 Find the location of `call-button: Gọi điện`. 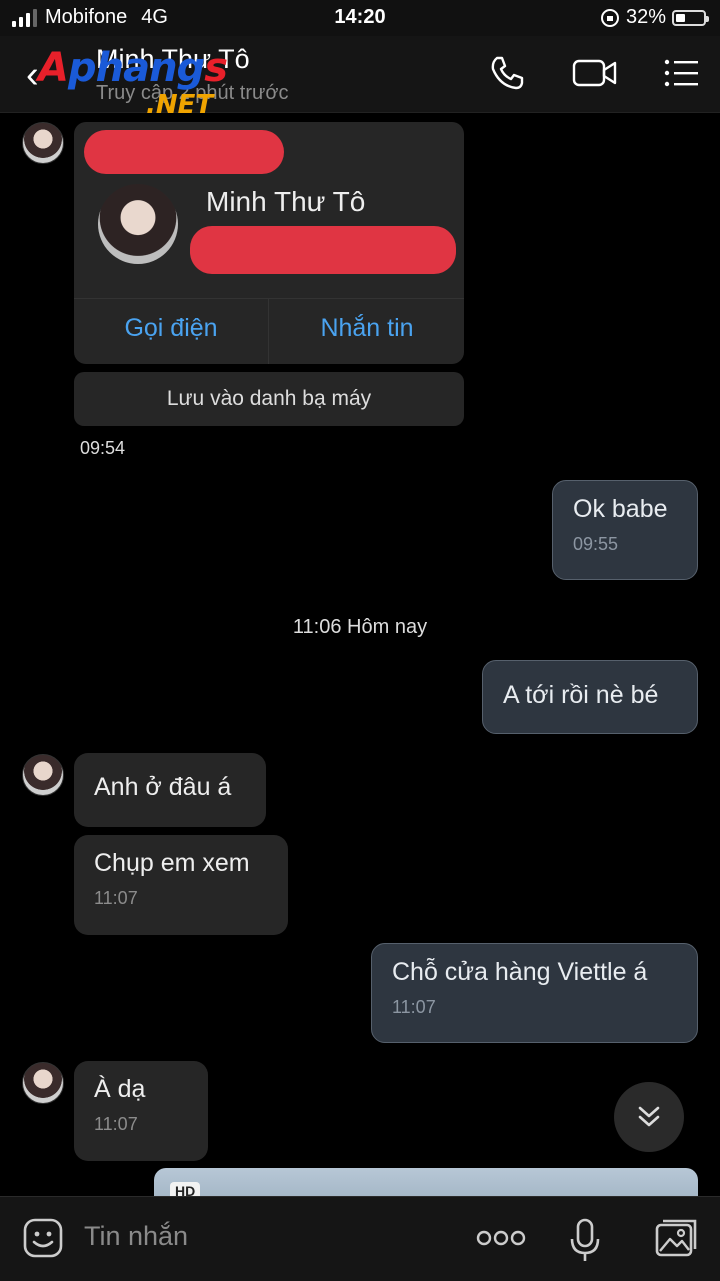

call-button: Gọi điện is located at coordinates (171, 328).